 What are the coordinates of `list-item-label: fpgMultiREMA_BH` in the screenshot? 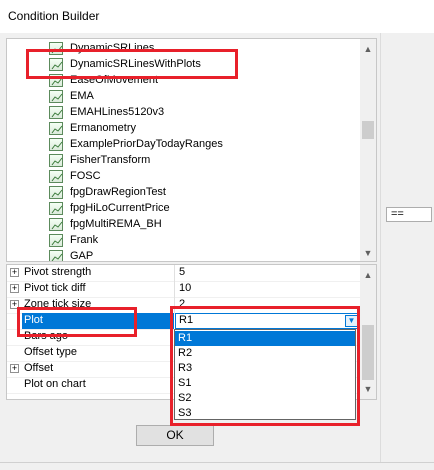 It's located at (116, 224).